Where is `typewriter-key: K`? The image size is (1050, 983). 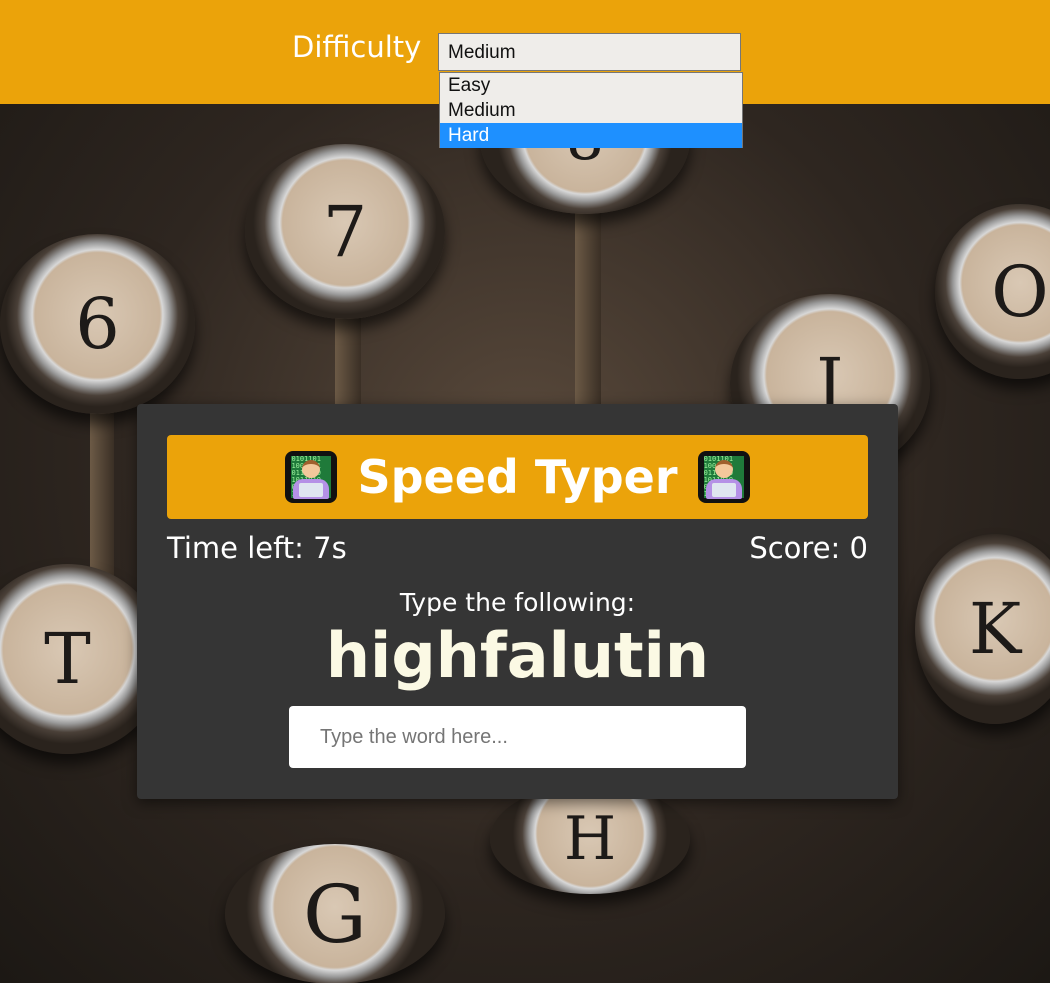
typewriter-key: K is located at coordinates (982, 629).